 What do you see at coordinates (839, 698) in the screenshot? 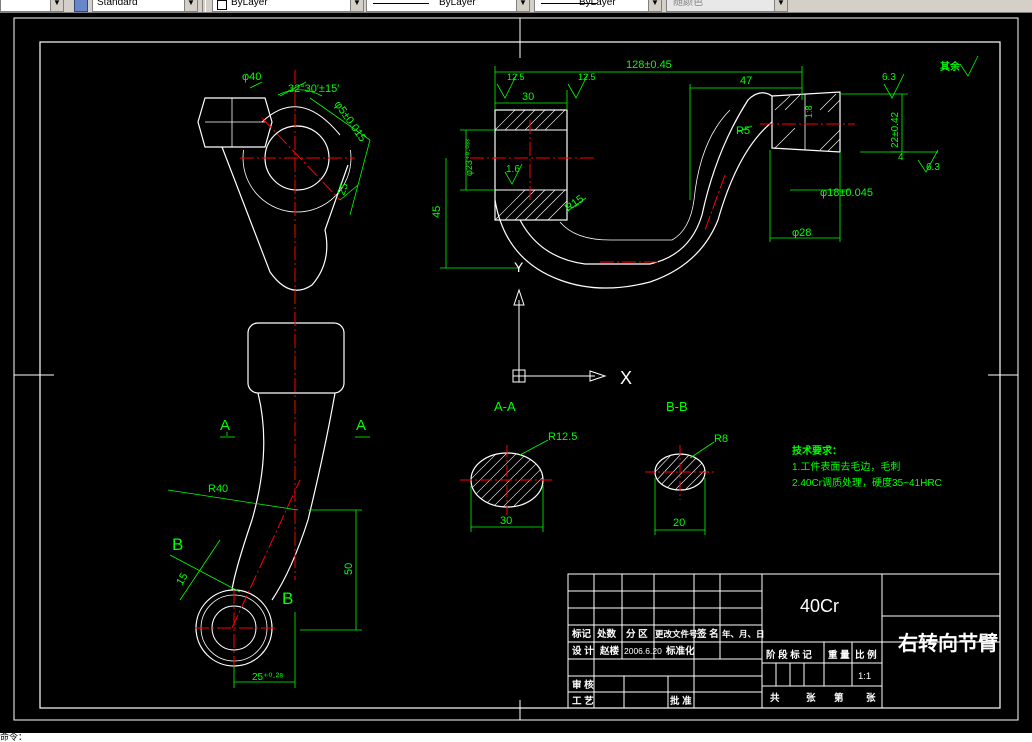
I see `tb-di: 第` at bounding box center [839, 698].